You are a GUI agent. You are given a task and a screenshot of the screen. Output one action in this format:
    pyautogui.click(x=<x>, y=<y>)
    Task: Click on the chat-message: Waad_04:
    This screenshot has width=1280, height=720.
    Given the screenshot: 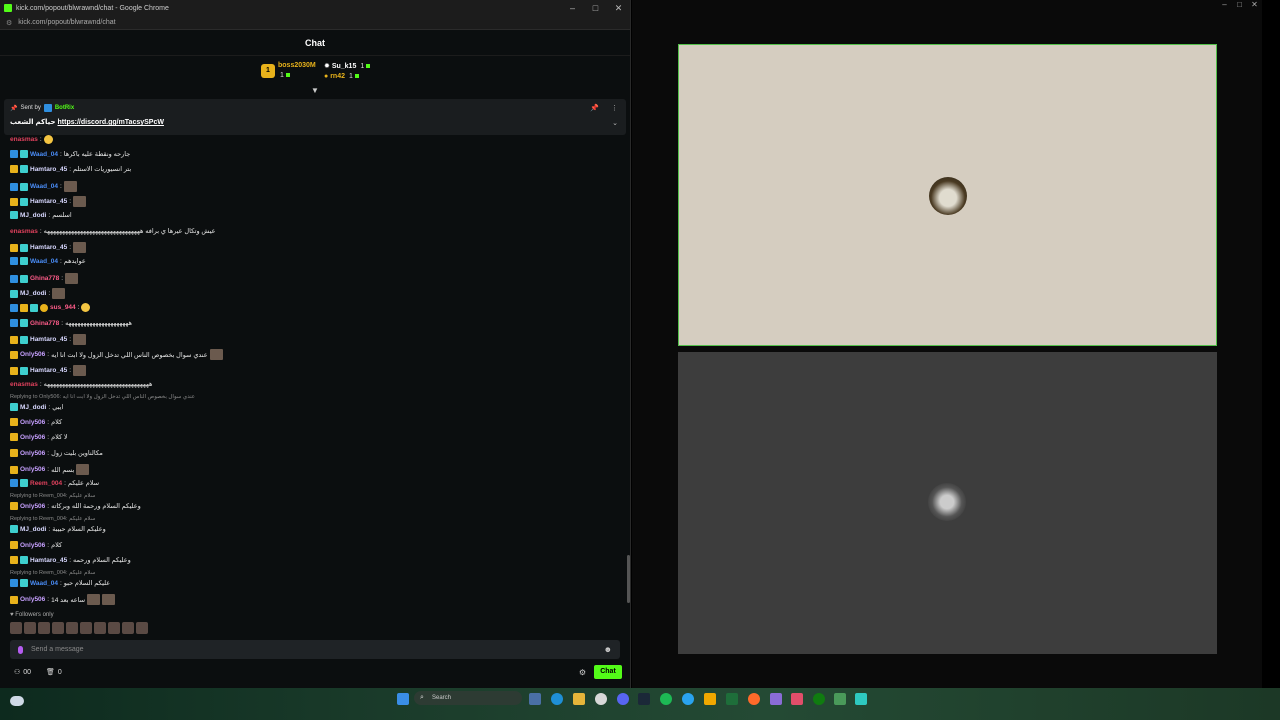 What is the action you would take?
    pyautogui.click(x=43, y=186)
    